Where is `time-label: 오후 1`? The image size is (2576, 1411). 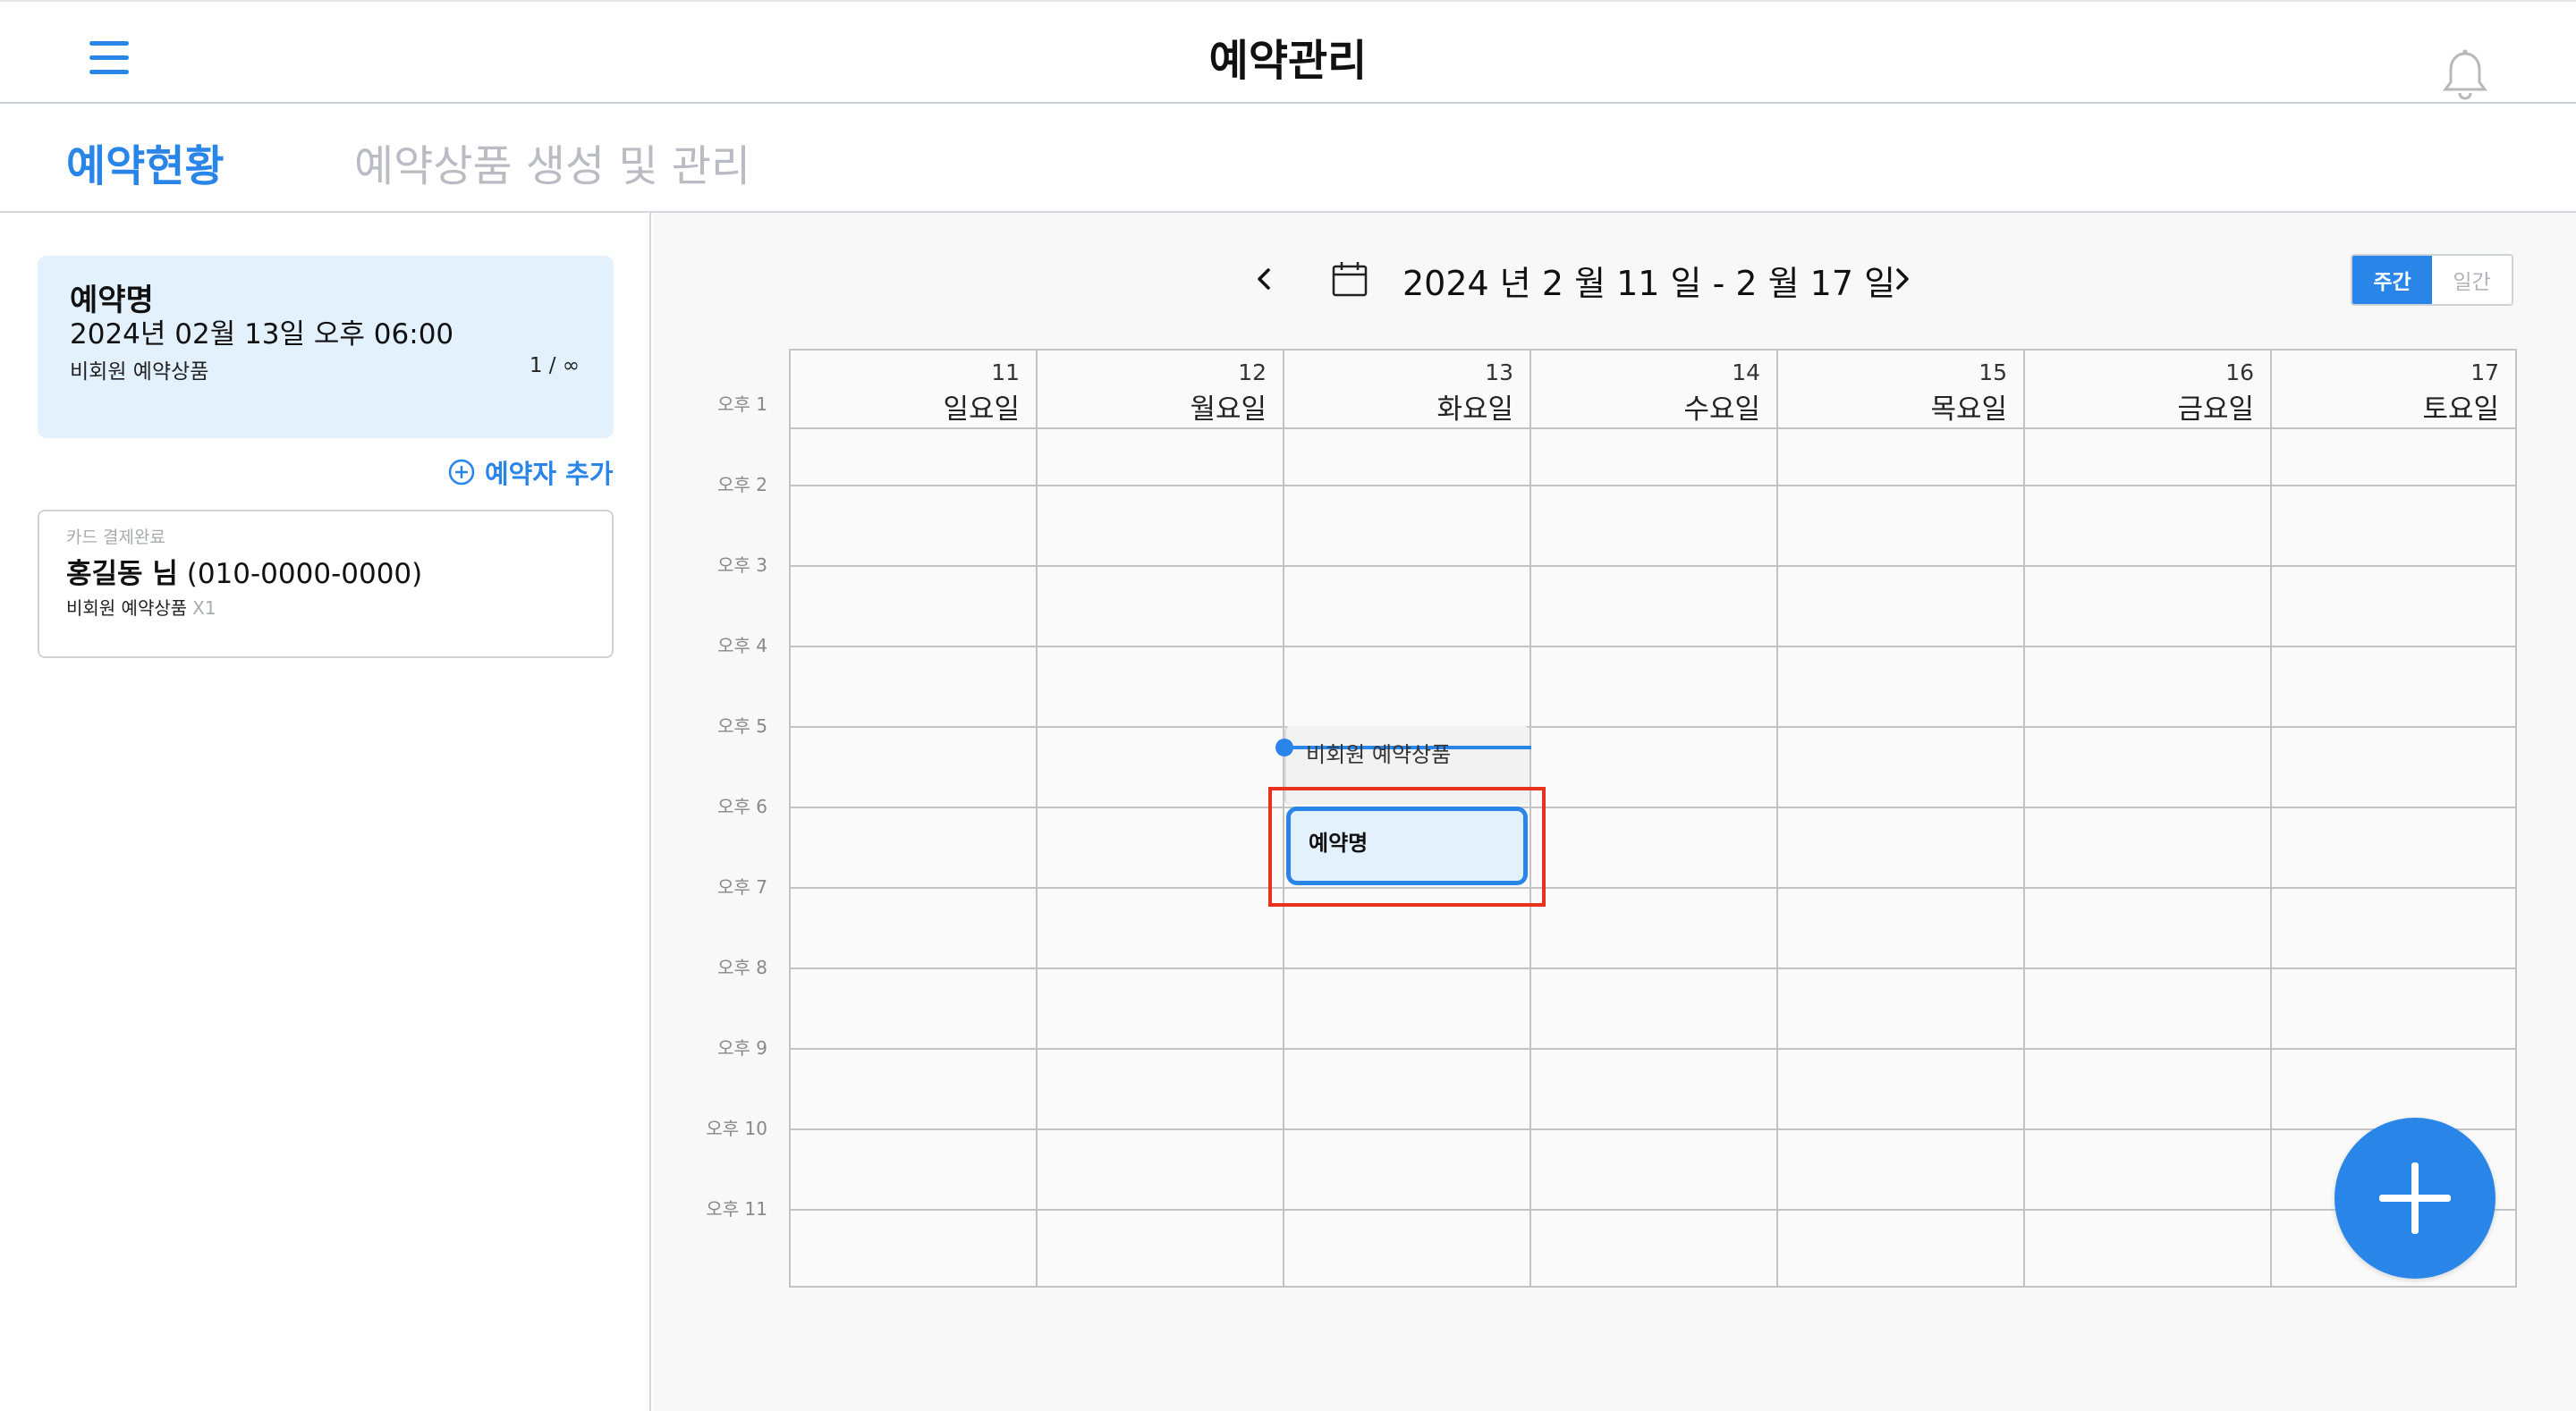
time-label: 오후 1 is located at coordinates (742, 404).